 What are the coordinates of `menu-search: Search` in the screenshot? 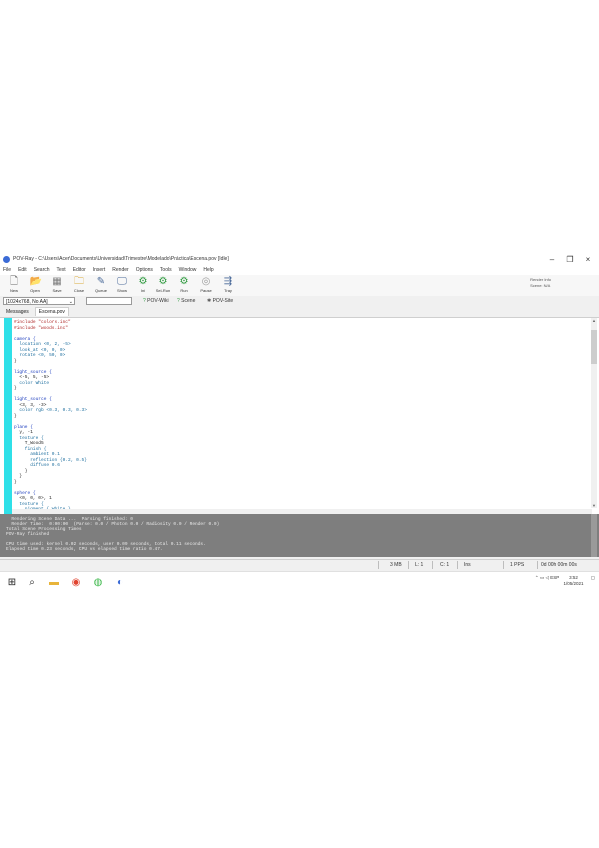 It's located at (42, 270).